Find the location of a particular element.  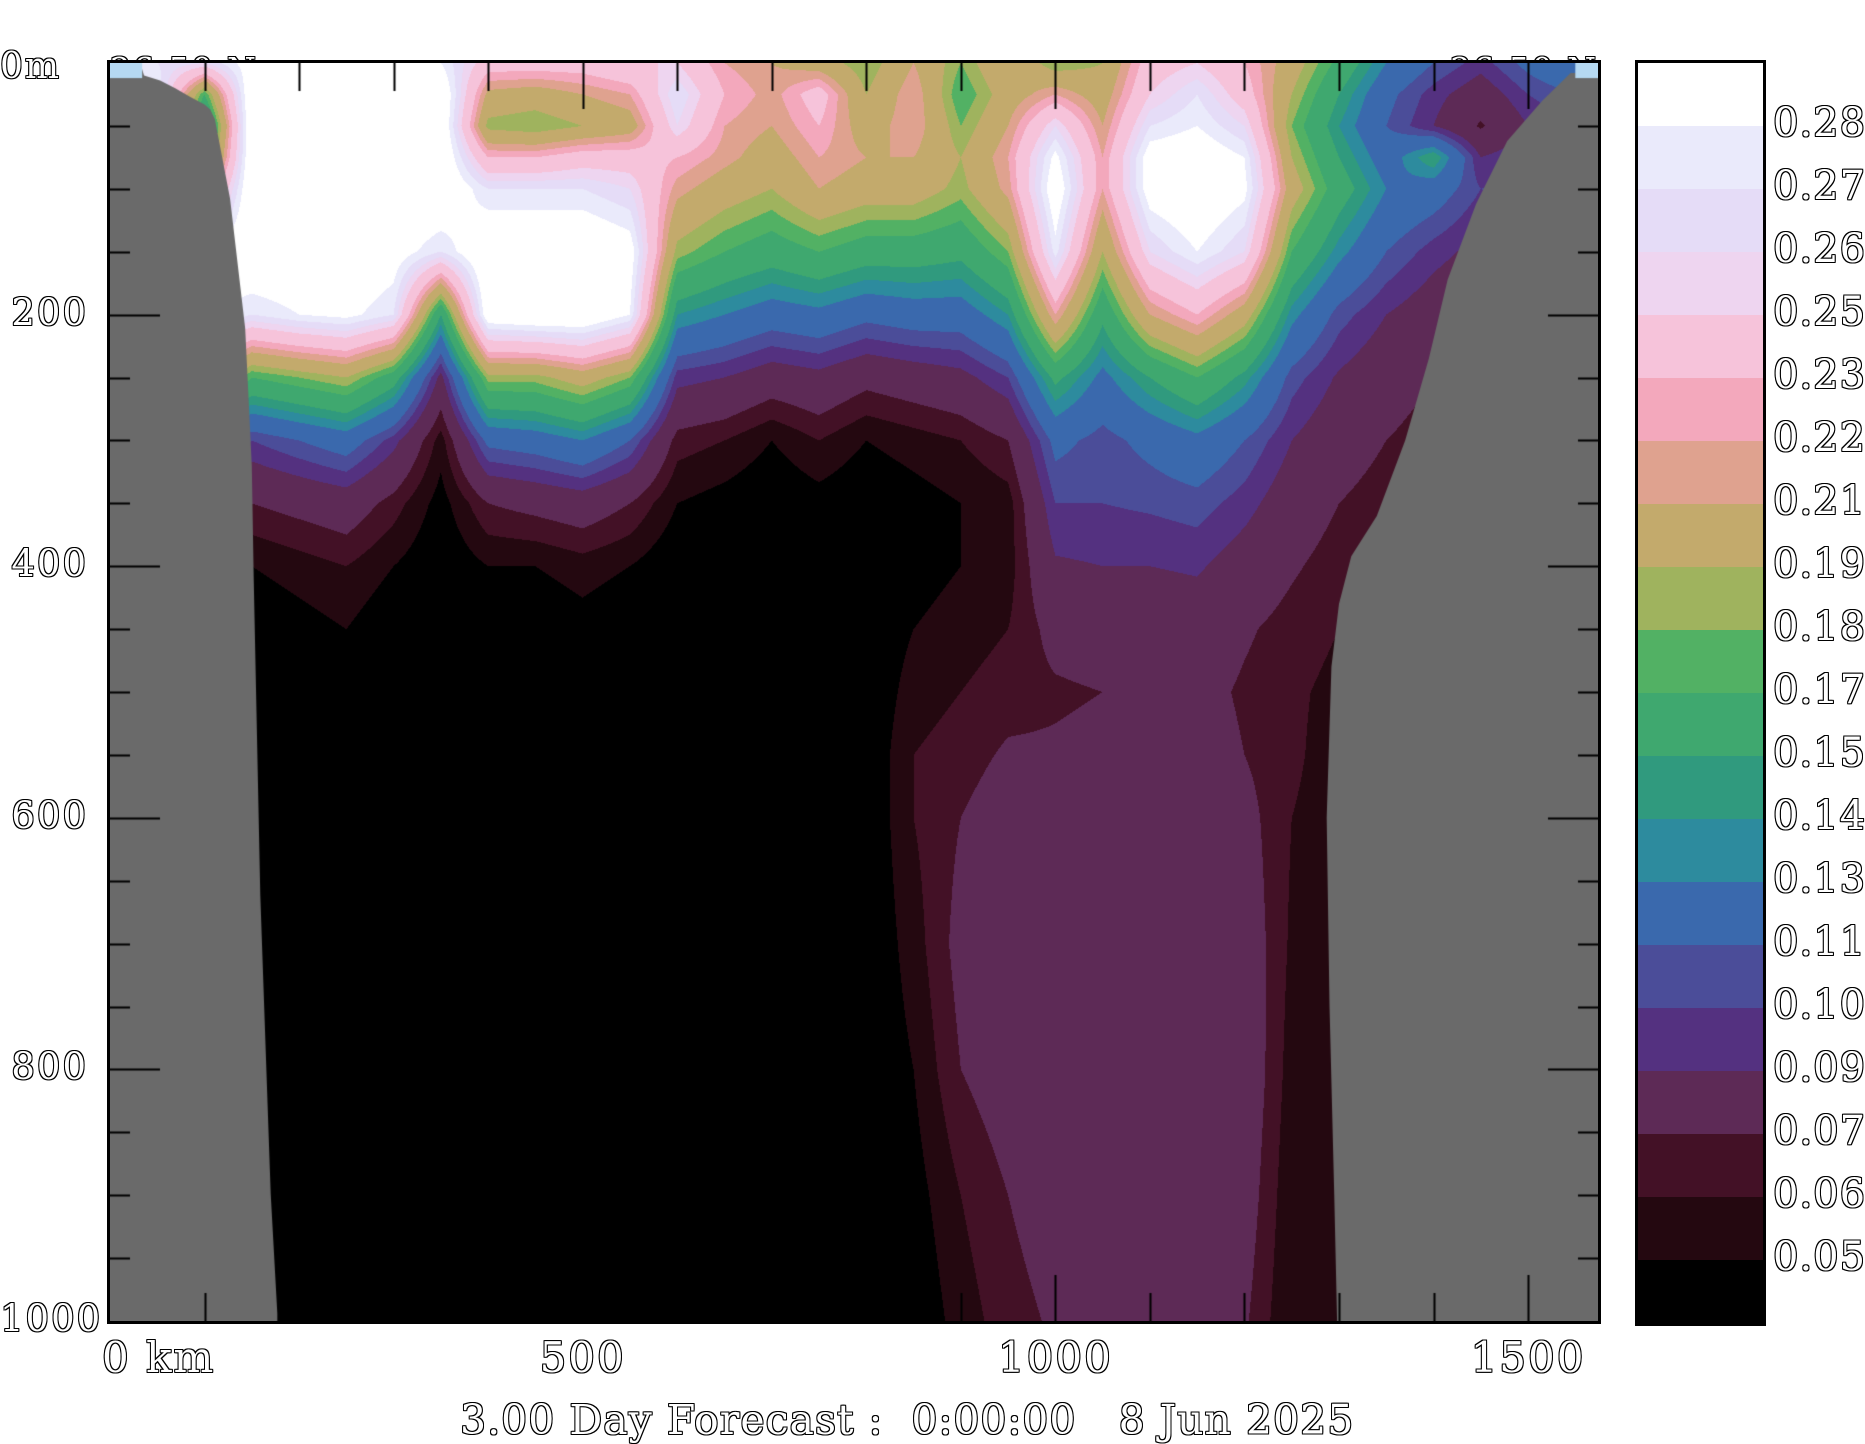

colorbar is located at coordinates (1700, 693).